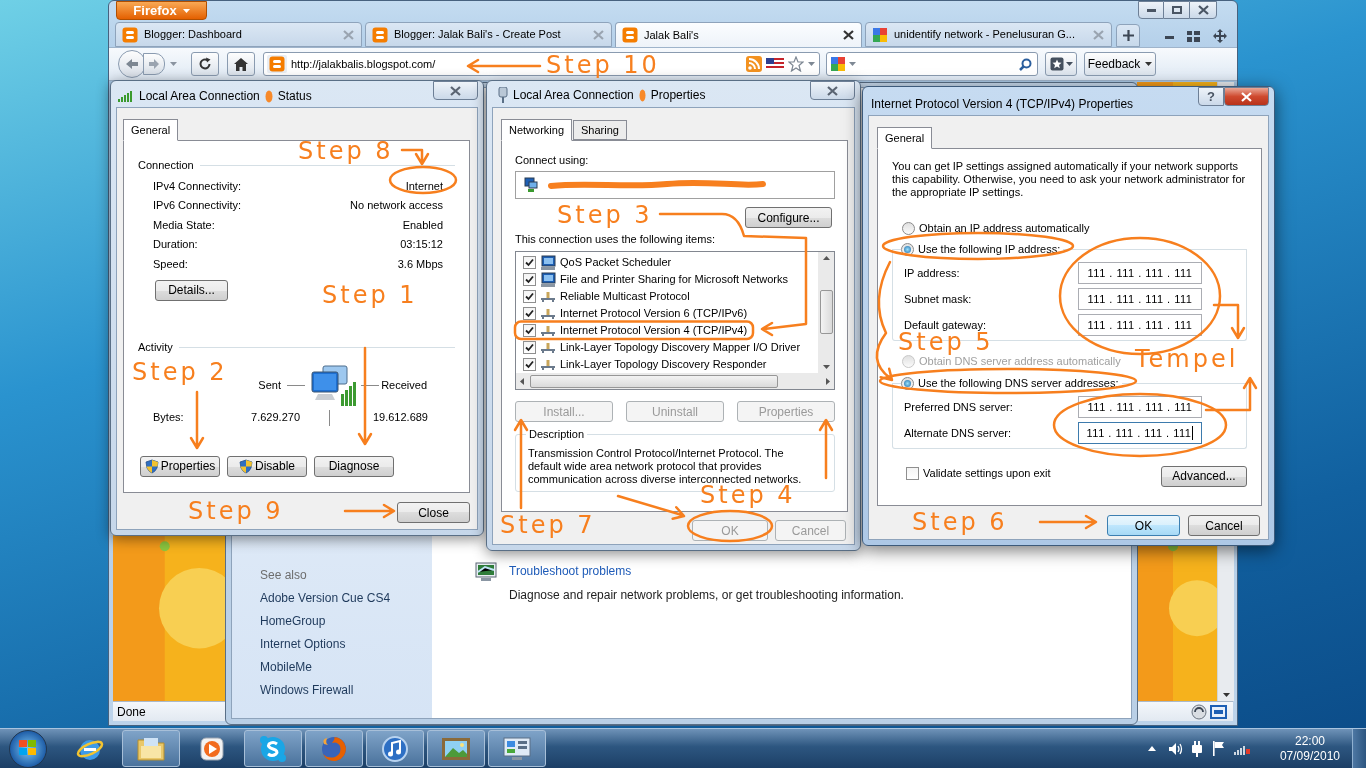 This screenshot has height=768, width=1366. What do you see at coordinates (938, 299) in the screenshot?
I see `field-label: Subnet mask:` at bounding box center [938, 299].